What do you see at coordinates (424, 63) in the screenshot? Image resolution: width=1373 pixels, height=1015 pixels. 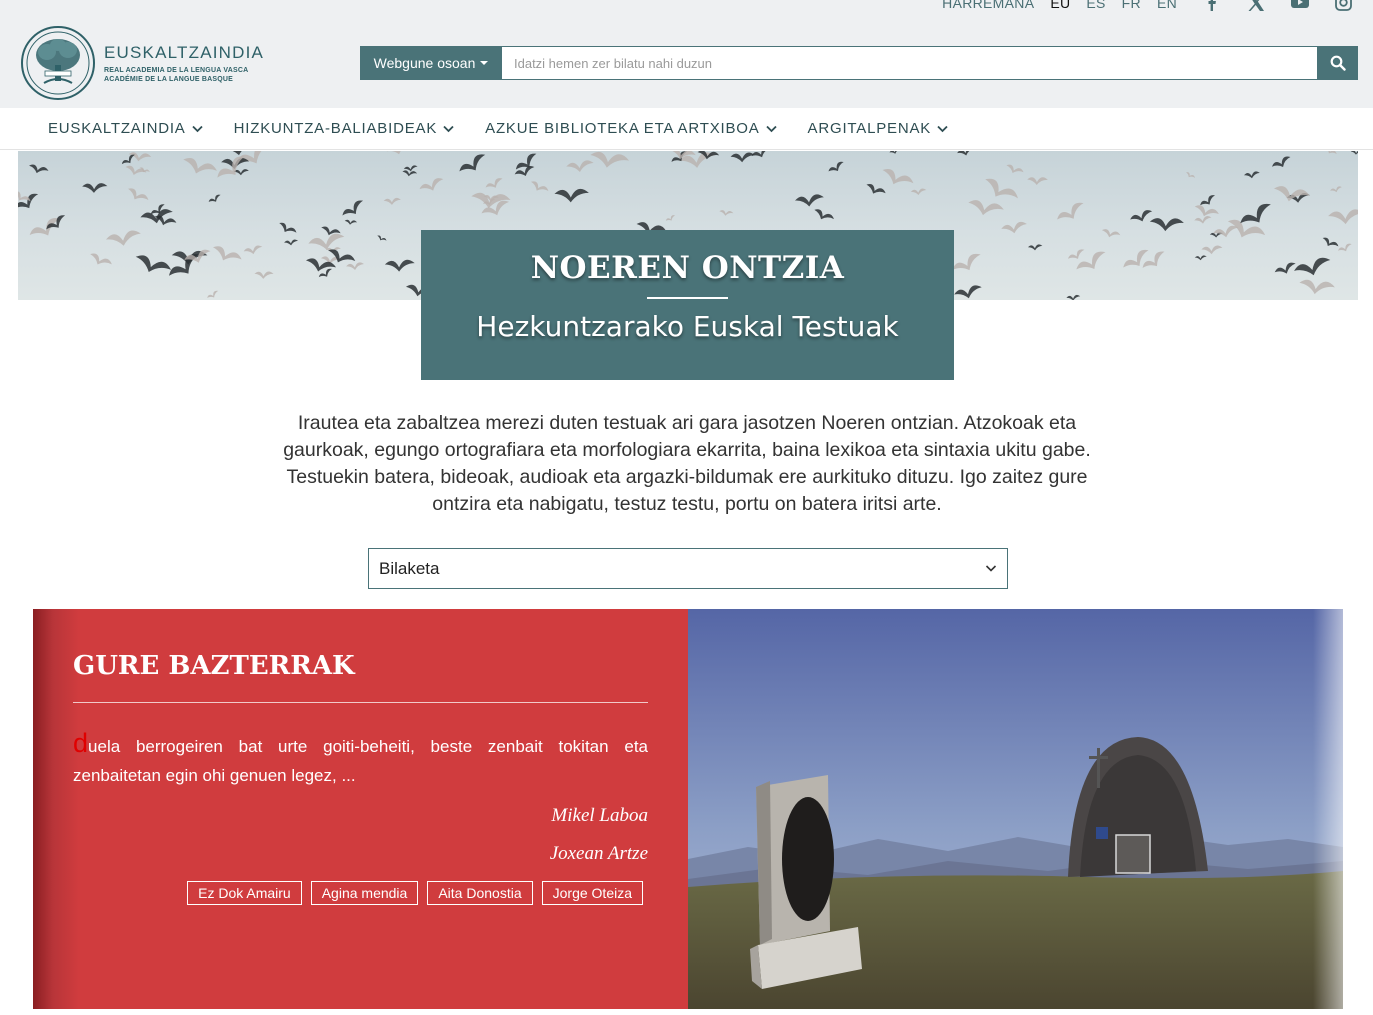 I see `search-scope-label: Webgune osoan` at bounding box center [424, 63].